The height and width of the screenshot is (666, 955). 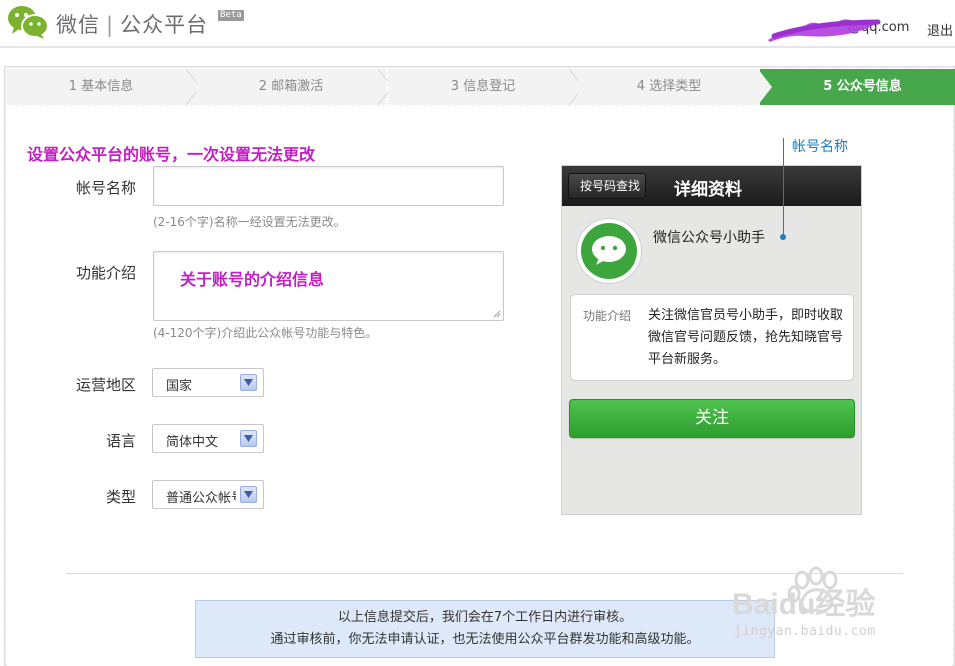 What do you see at coordinates (105, 188) in the screenshot?
I see `account-name-label: 帐号名称` at bounding box center [105, 188].